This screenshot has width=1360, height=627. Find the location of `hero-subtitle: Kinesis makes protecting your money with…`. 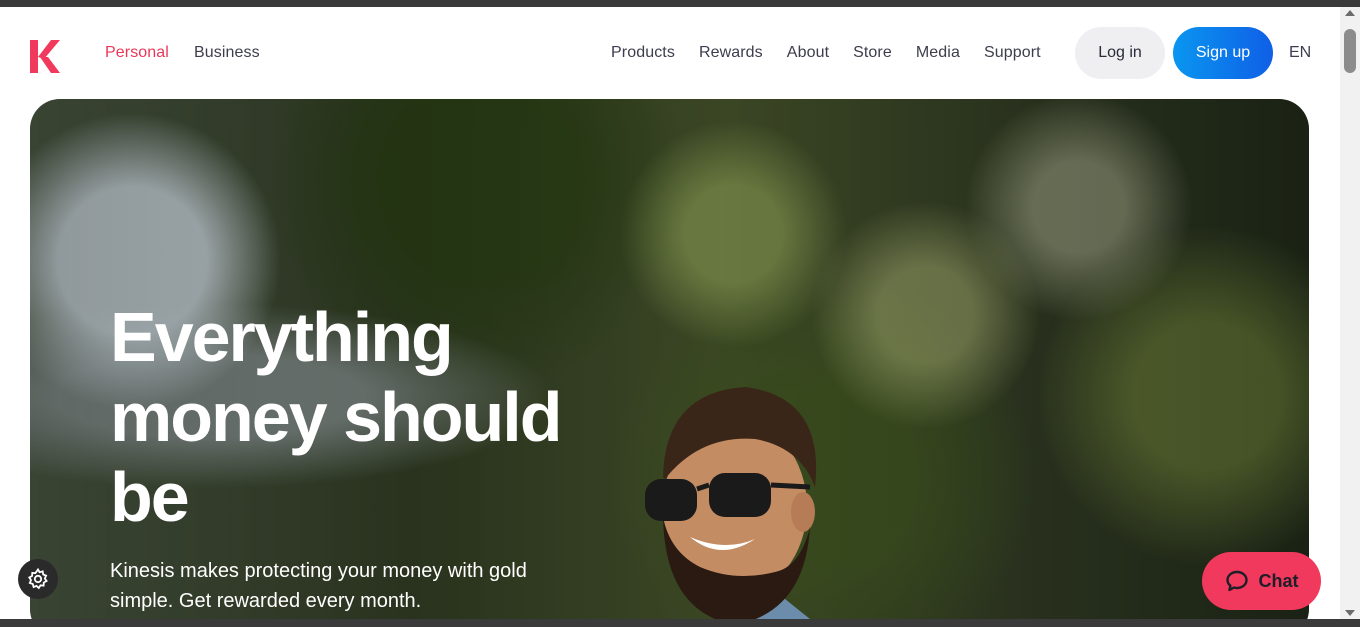

hero-subtitle: Kinesis makes protecting your money with… is located at coordinates (318, 586).